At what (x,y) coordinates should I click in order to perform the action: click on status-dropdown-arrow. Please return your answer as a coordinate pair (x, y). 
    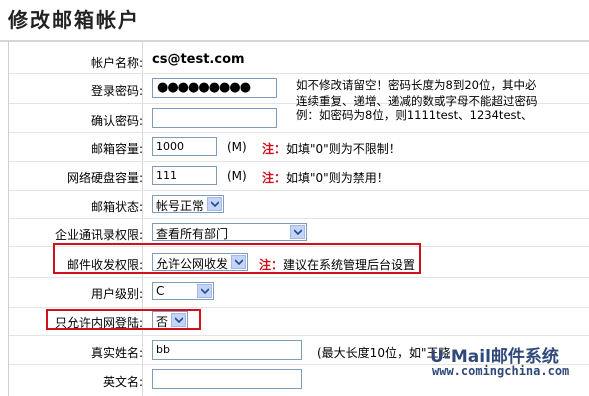
    Looking at the image, I should click on (214, 204).